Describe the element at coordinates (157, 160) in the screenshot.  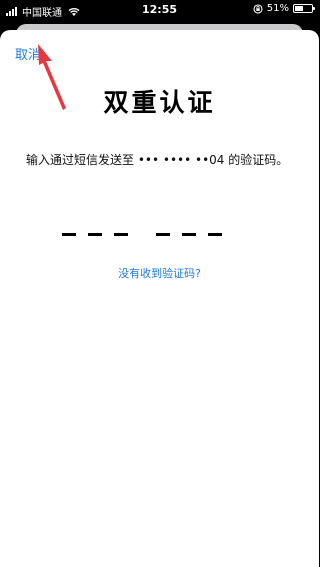
I see `sms-instruction-text: 输入通过短信发送至 ••• •••• ••04 的验证码。` at that location.